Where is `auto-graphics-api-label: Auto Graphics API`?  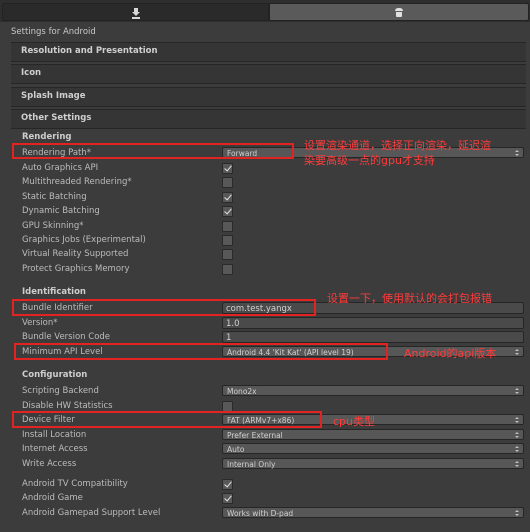 auto-graphics-api-label: Auto Graphics API is located at coordinates (60, 168).